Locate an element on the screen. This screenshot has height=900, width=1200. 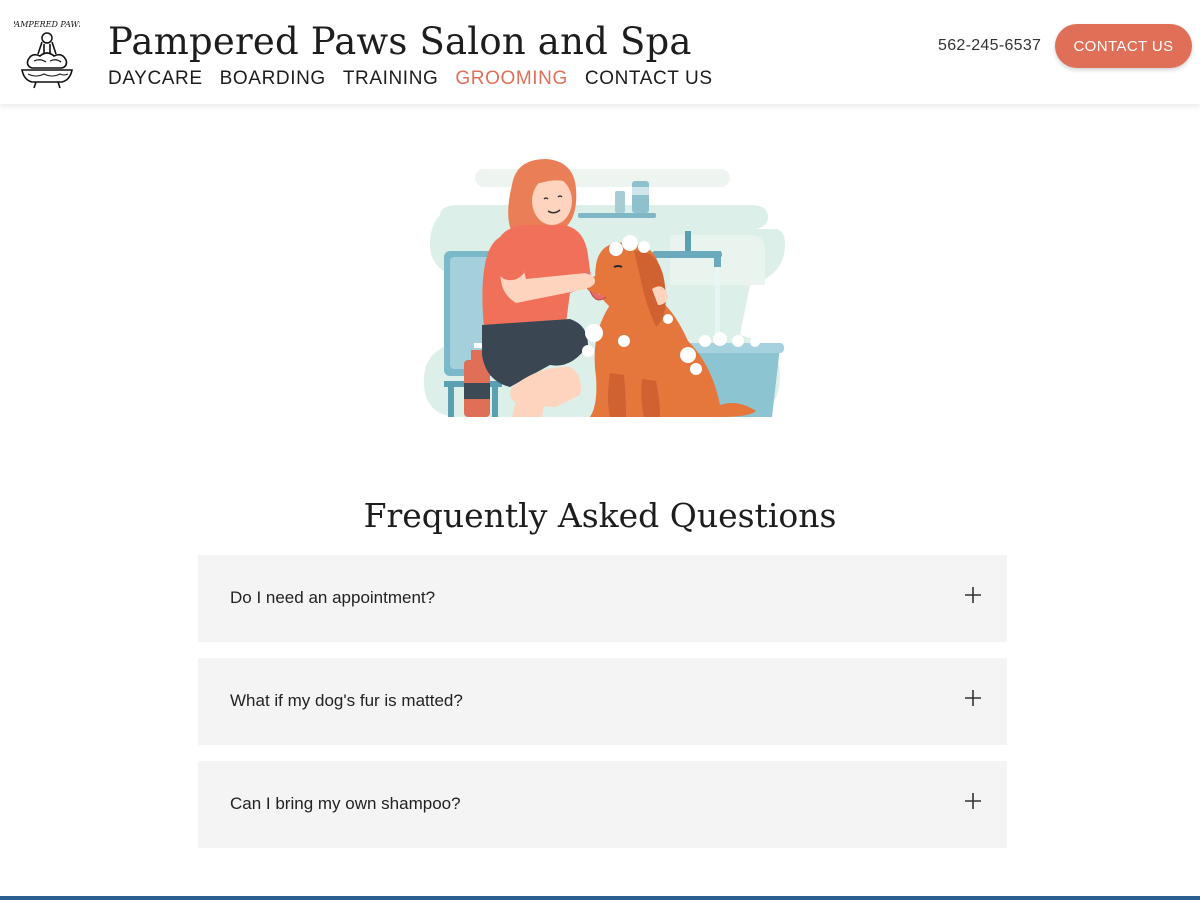
faq-question: What if my dog's fur is matted? is located at coordinates (346, 700).